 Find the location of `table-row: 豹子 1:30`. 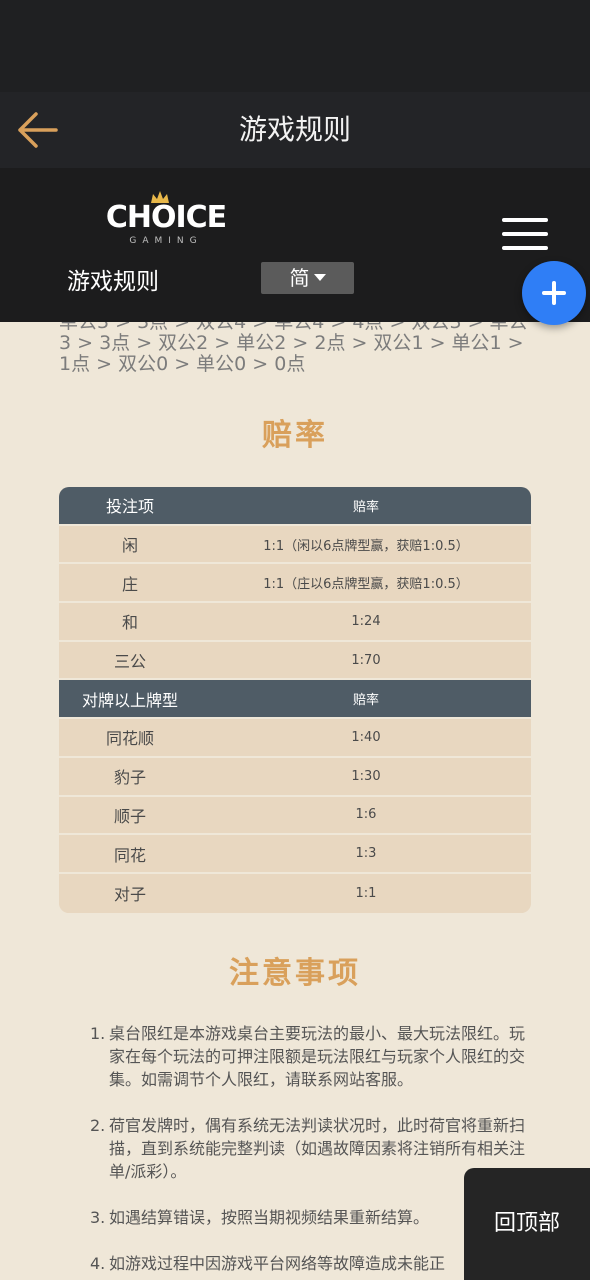

table-row: 豹子 1:30 is located at coordinates (295, 777).